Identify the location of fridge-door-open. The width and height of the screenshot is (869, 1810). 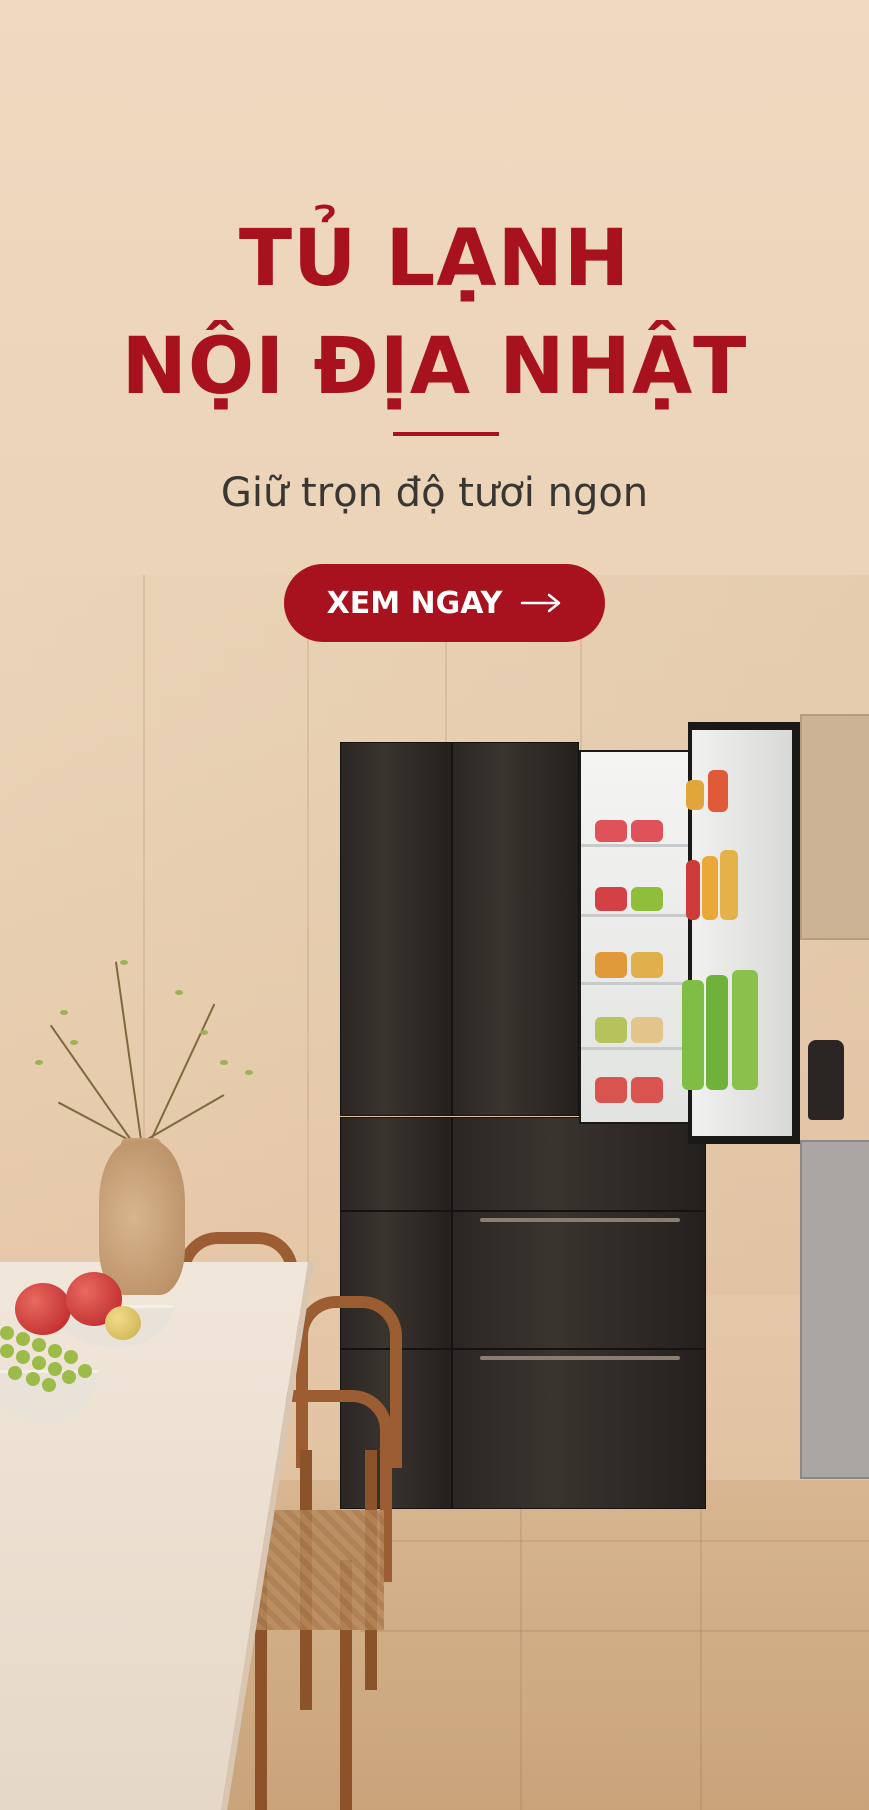
(741, 933).